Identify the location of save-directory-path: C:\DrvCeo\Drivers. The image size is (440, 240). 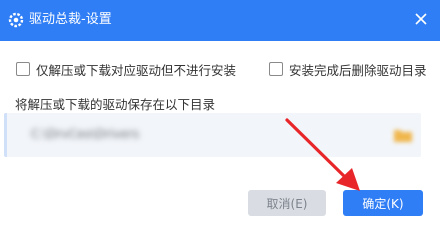
(85, 134).